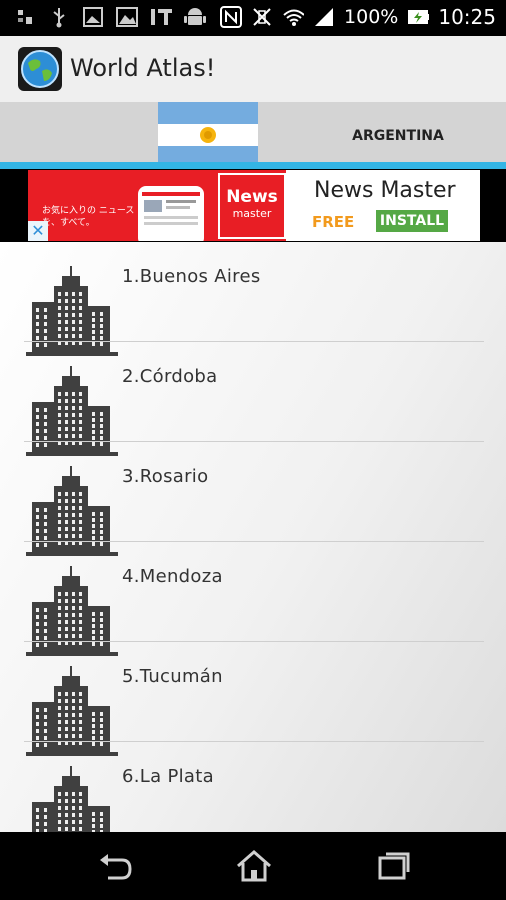  I want to click on logo-line2: master, so click(252, 213).